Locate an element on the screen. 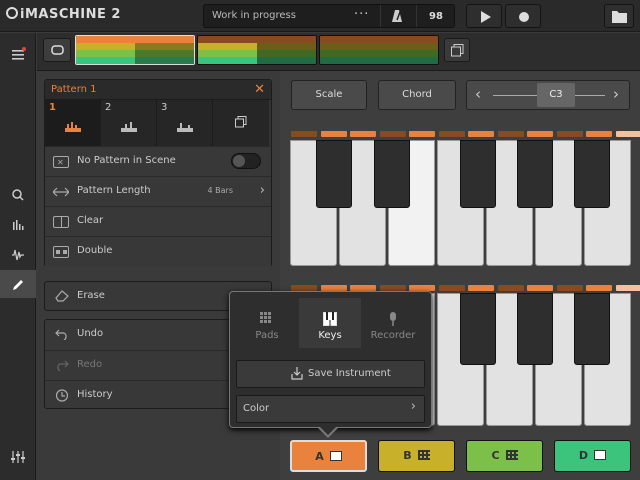 This screenshot has height=480, width=640. no-pattern-row: ✕ No Pattern in Scene is located at coordinates (158, 161).